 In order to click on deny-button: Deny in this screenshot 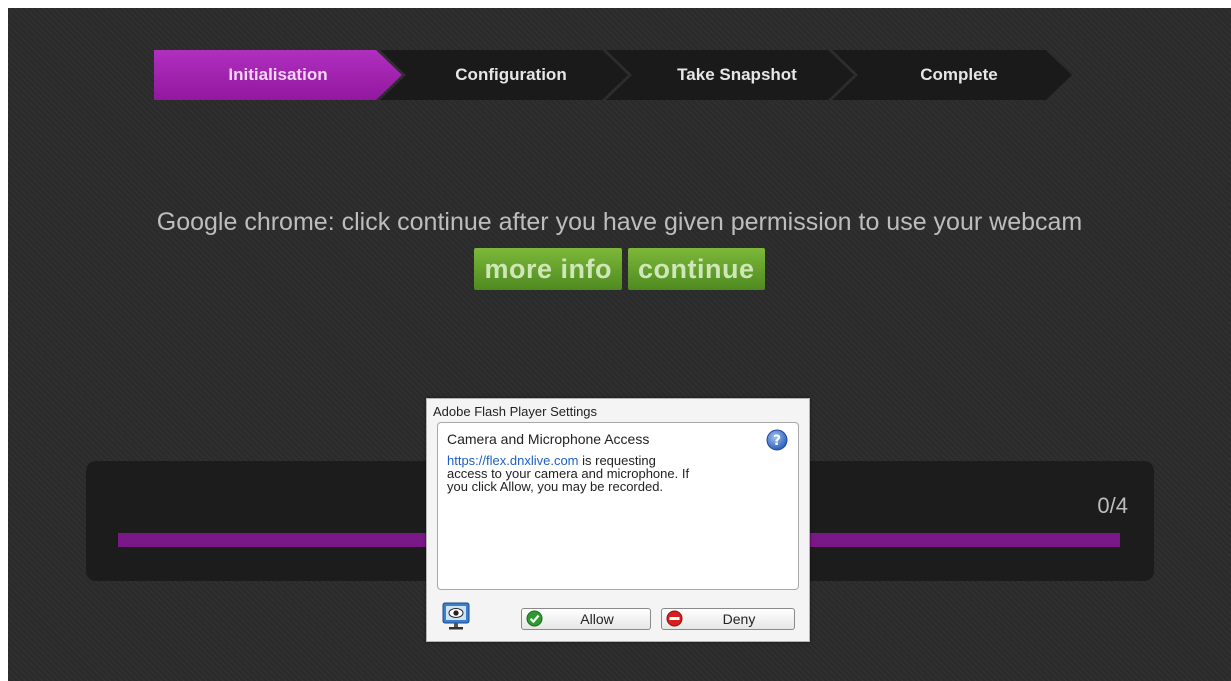, I will do `click(728, 619)`.